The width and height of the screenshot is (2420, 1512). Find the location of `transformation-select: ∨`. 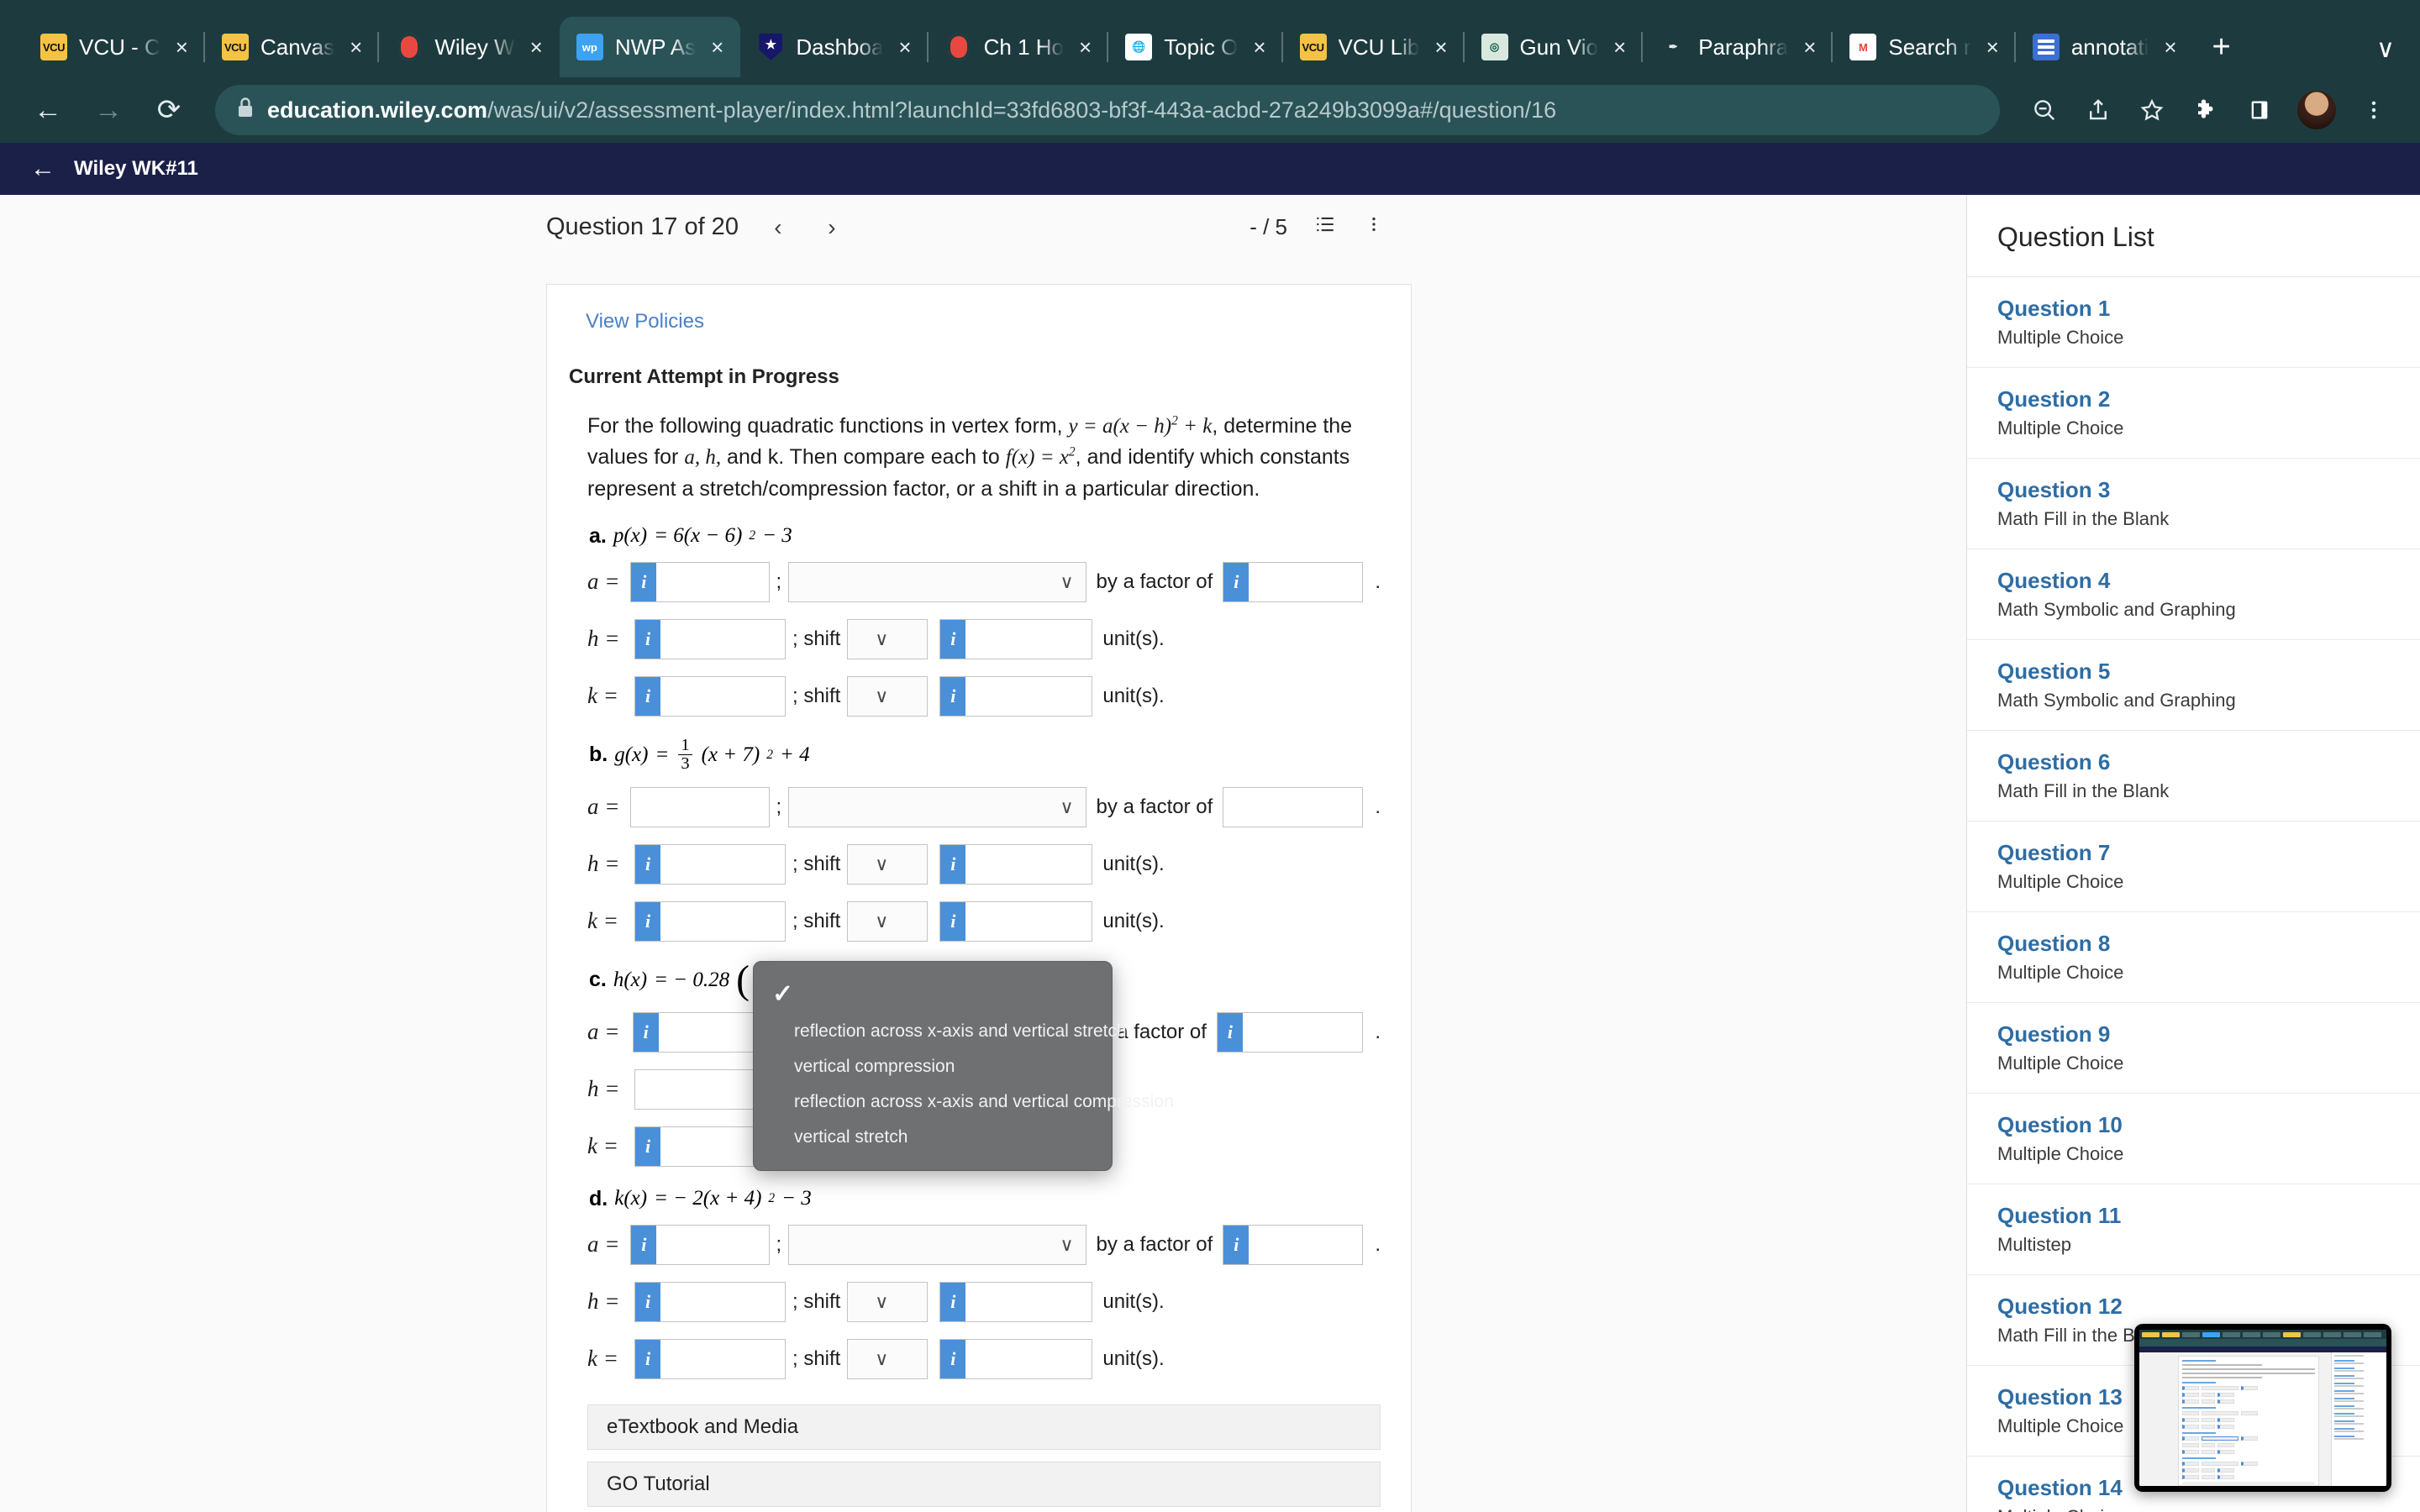

transformation-select: ∨ is located at coordinates (937, 581).